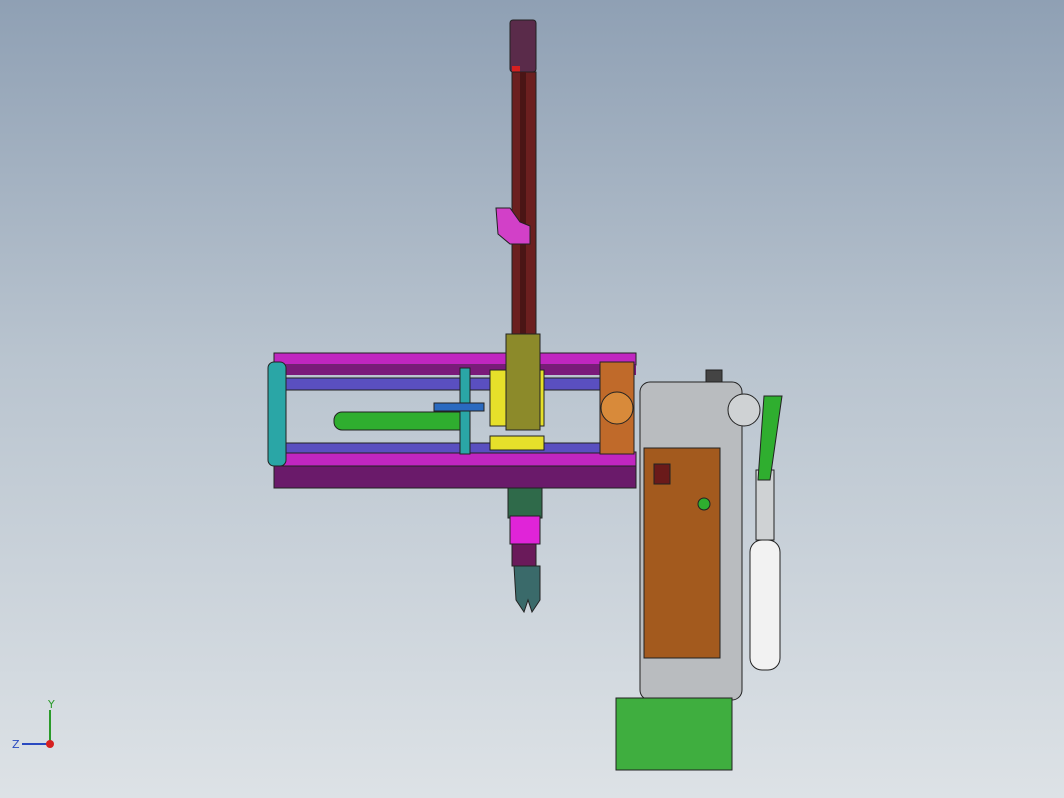 The width and height of the screenshot is (1064, 798). What do you see at coordinates (16, 744) in the screenshot?
I see `z-axis-label: Z` at bounding box center [16, 744].